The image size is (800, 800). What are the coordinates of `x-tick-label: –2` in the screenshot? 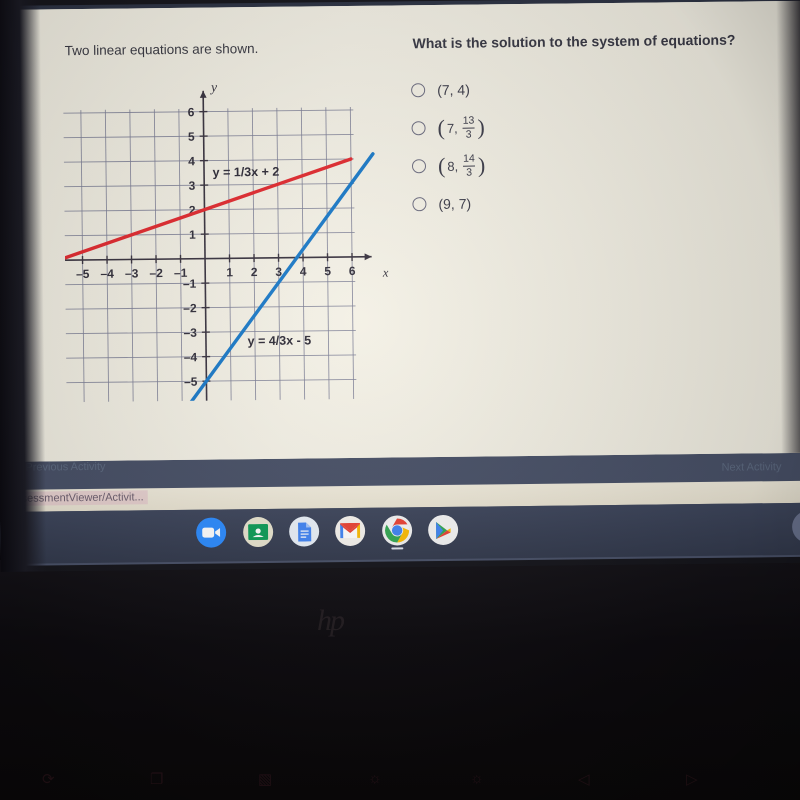 It's located at (156, 273).